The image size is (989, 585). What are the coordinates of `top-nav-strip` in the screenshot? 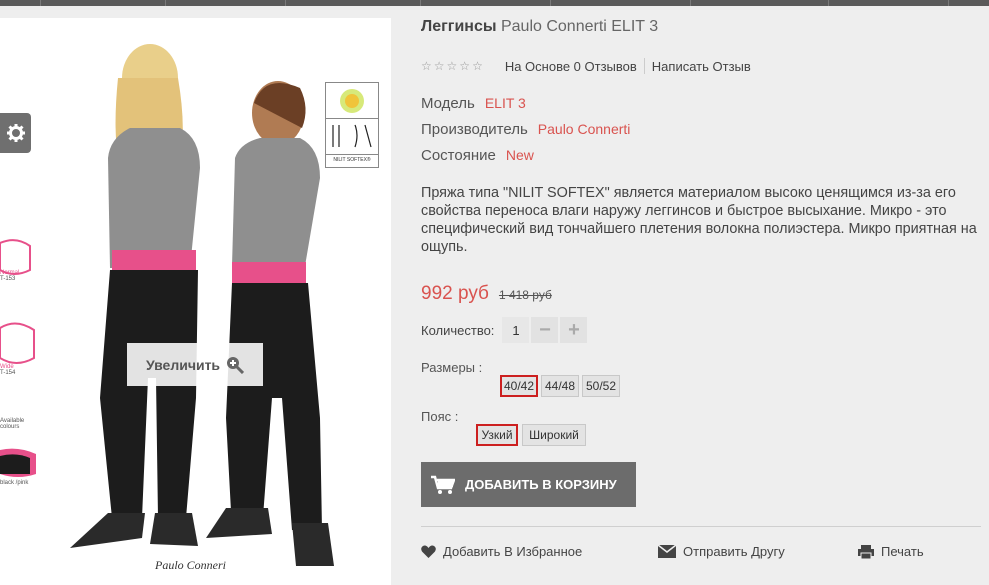 It's located at (494, 3).